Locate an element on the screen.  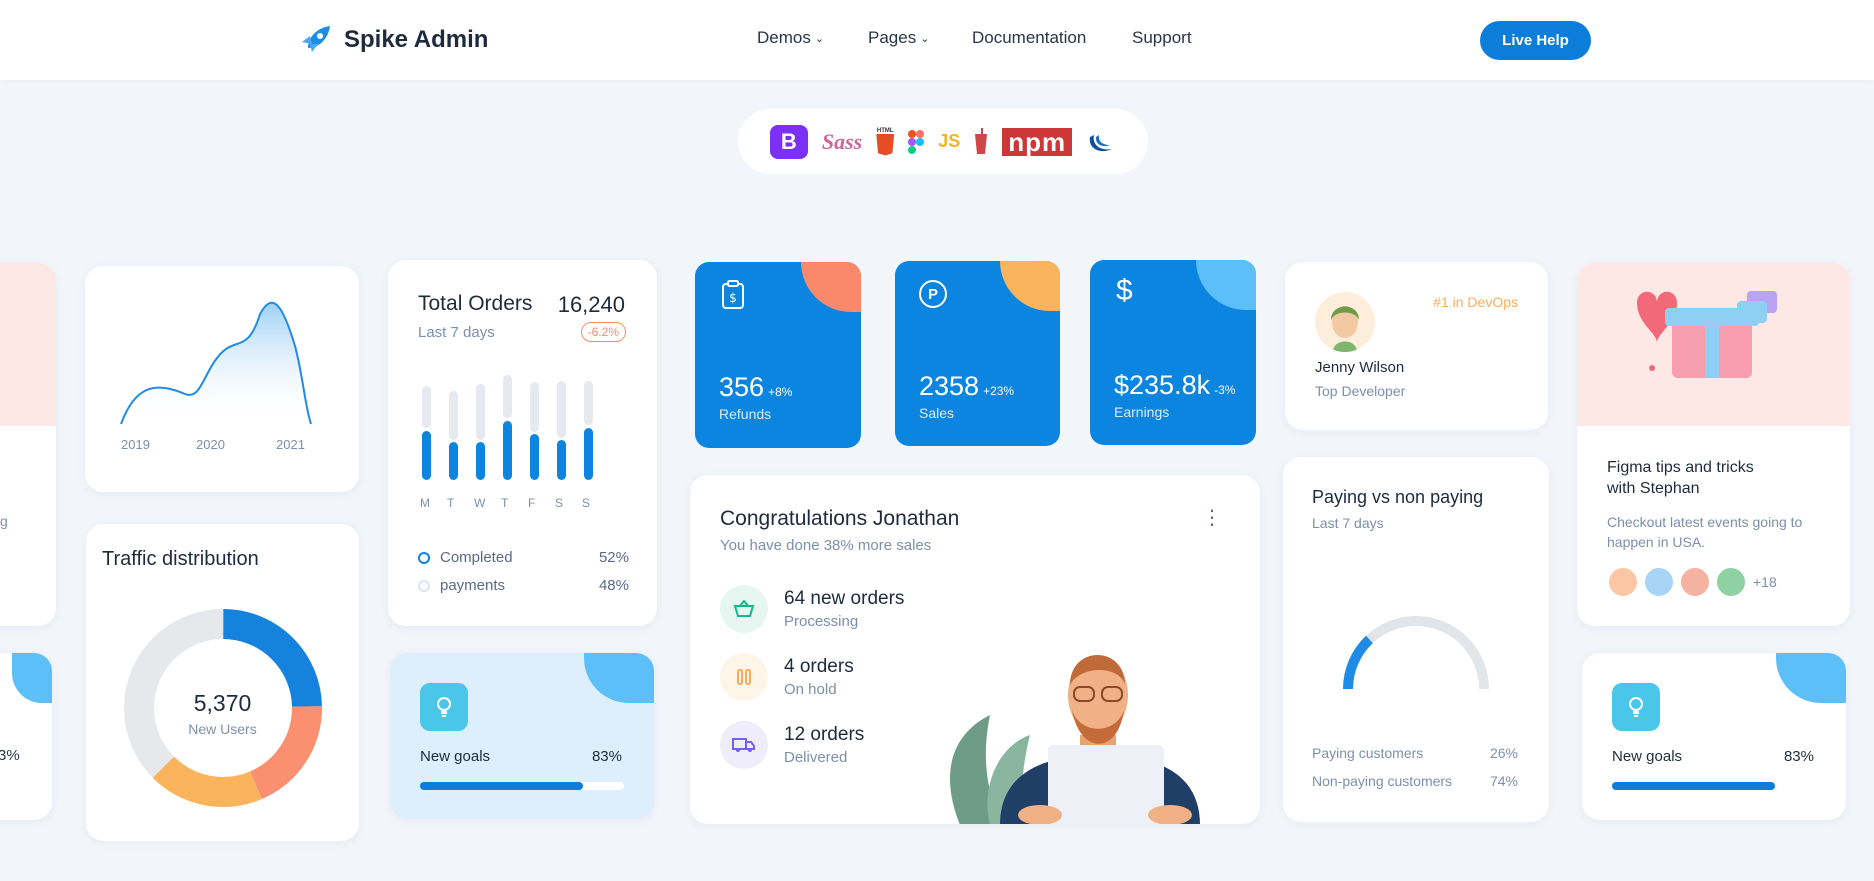
goals-label: New goals is located at coordinates (1647, 756).